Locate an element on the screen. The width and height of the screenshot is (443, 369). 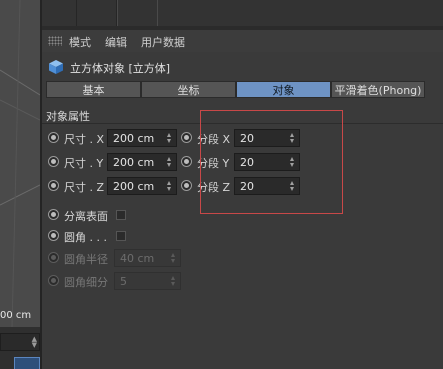
segments-x-input: 20 is located at coordinates (267, 138).